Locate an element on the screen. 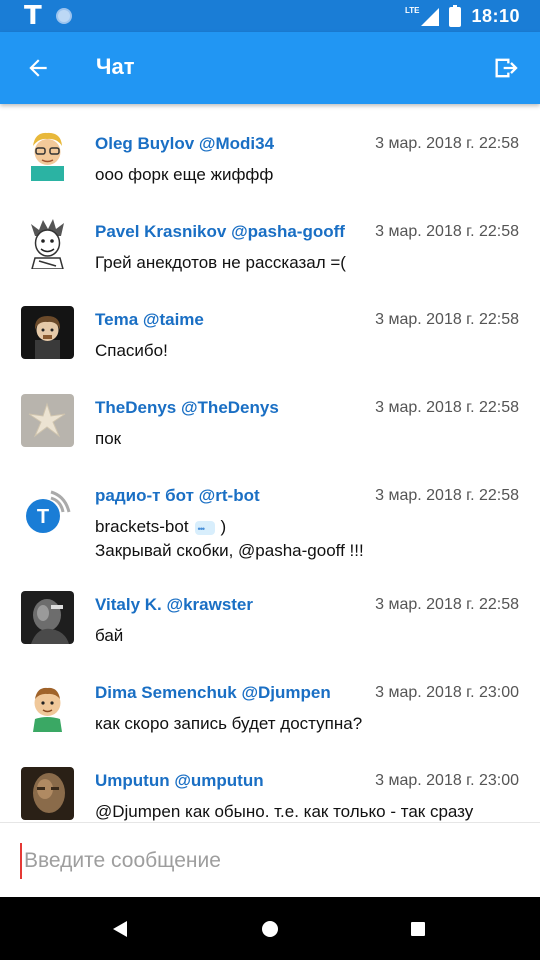  status-indicators: LTE 18:10 is located at coordinates (462, 15).